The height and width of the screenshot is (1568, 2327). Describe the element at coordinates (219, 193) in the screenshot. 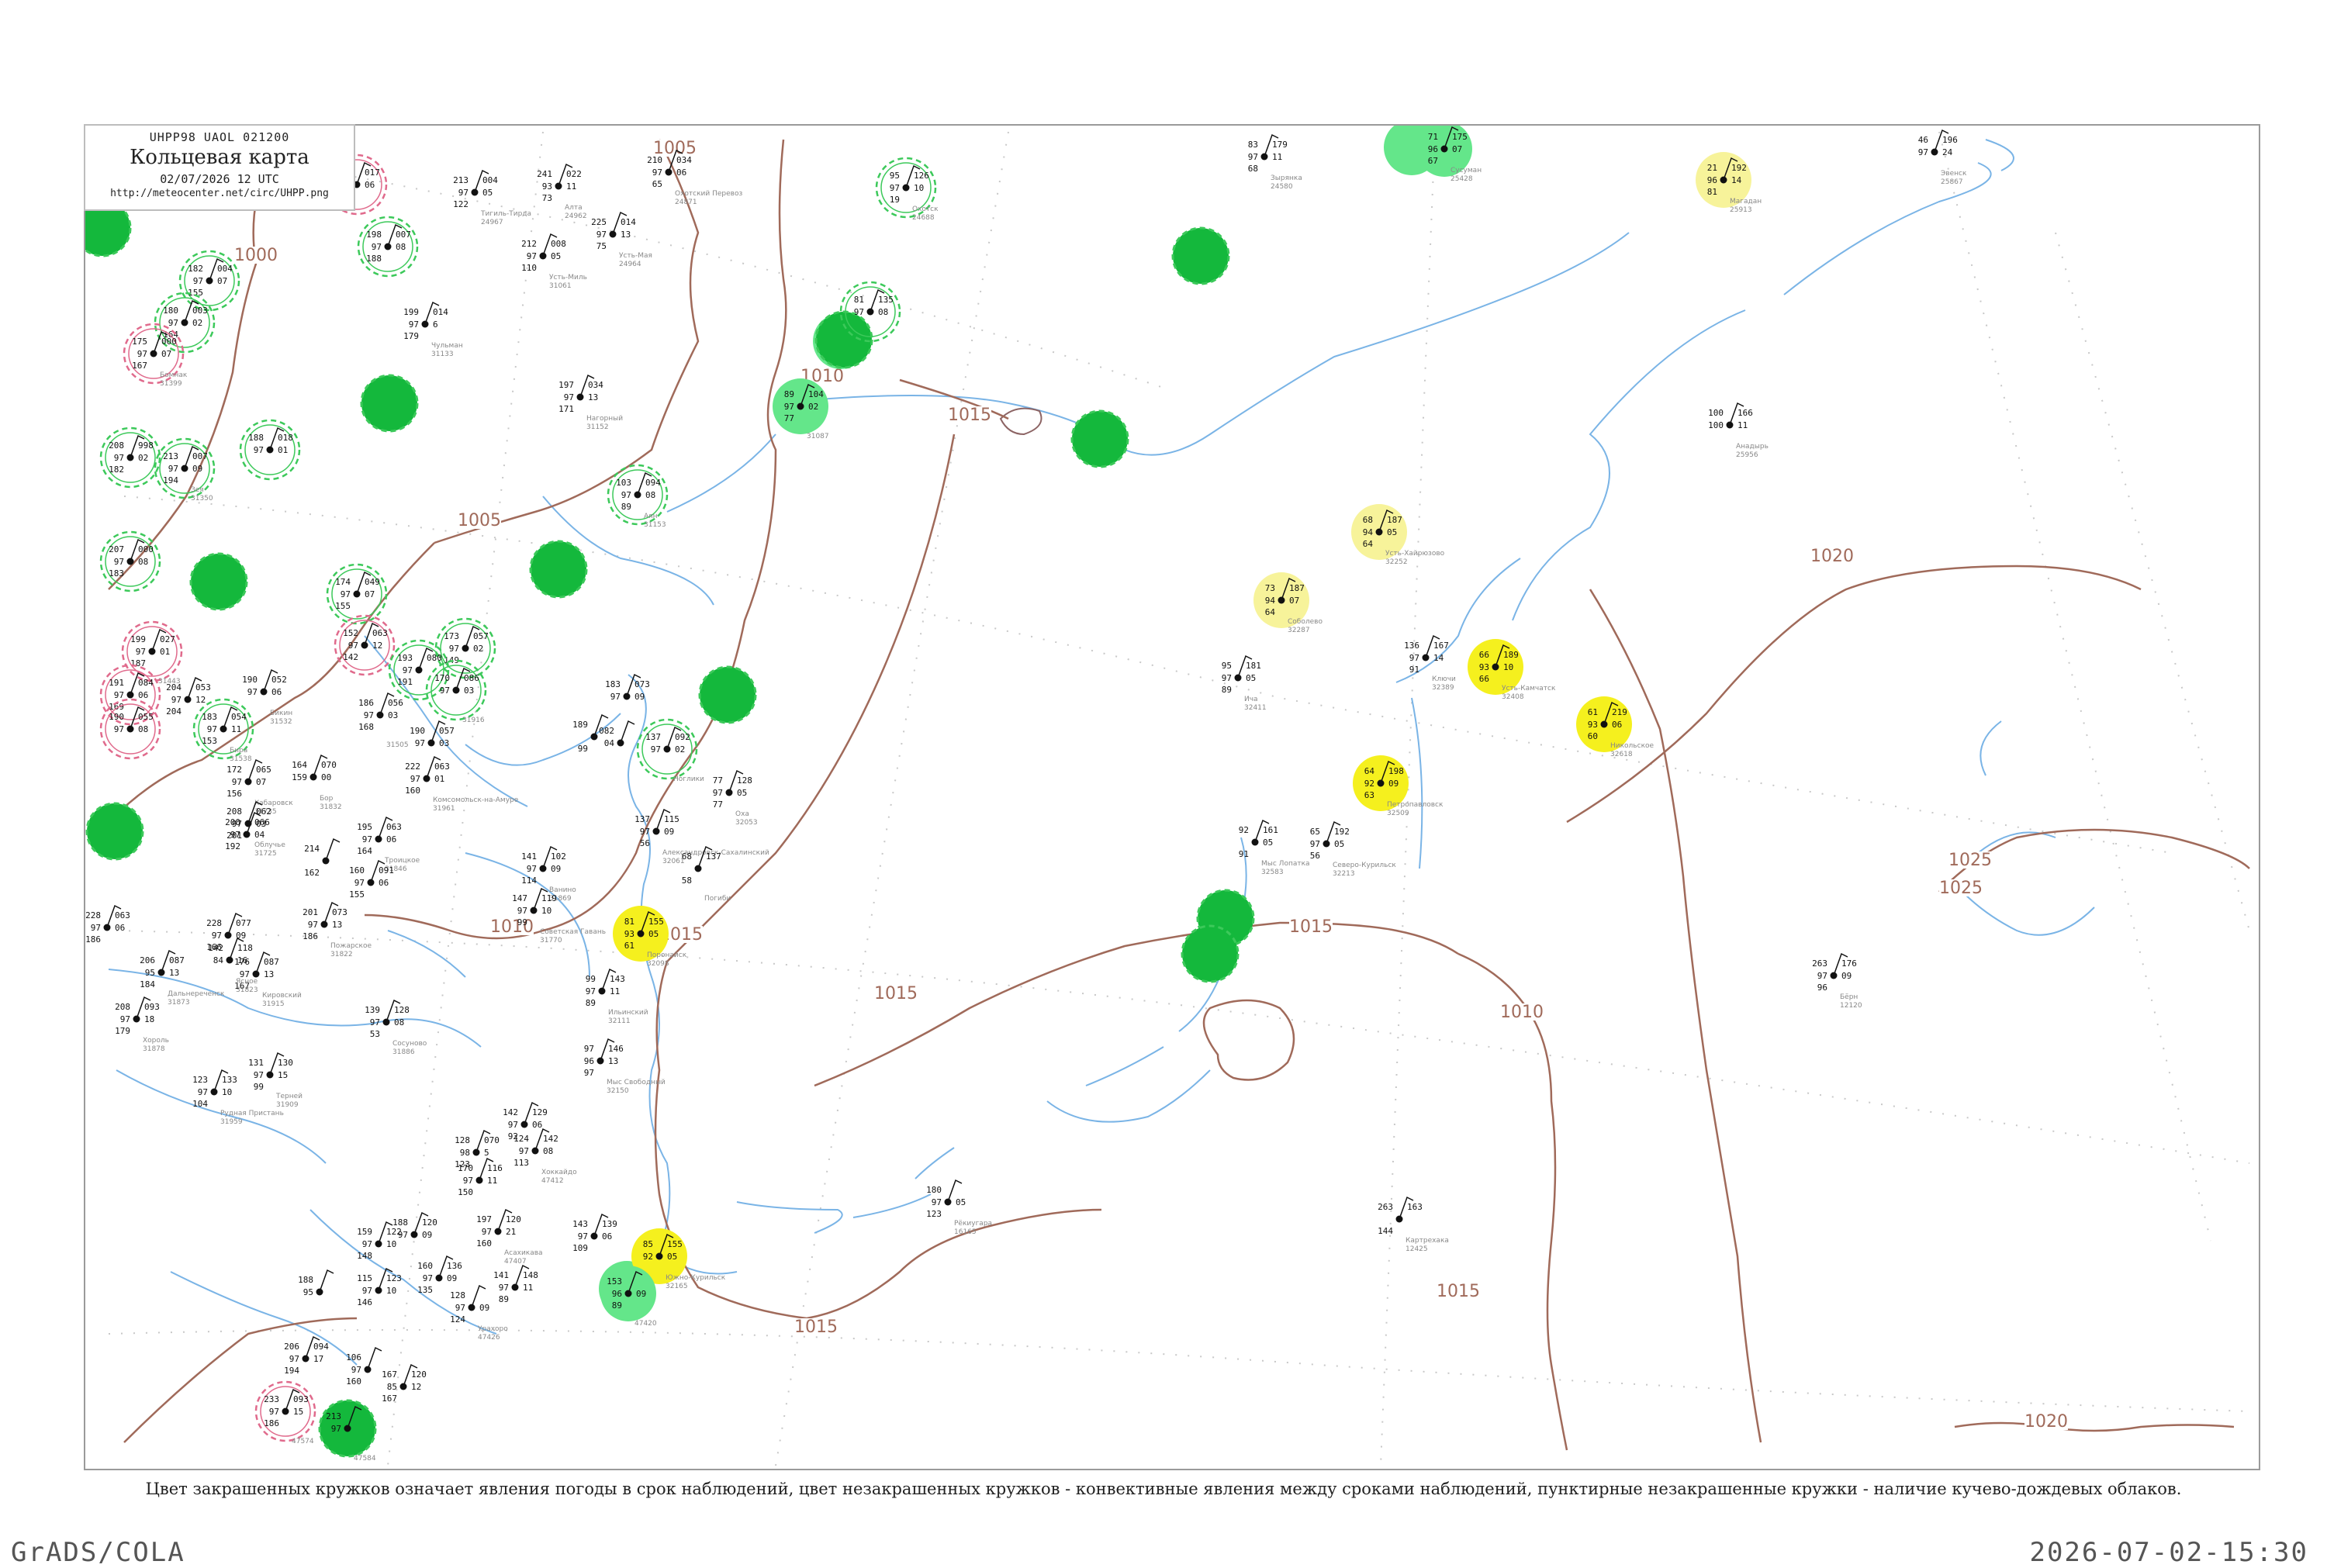

I see `map-url: http://meteocenter.net/circ/UHPP.png` at that location.